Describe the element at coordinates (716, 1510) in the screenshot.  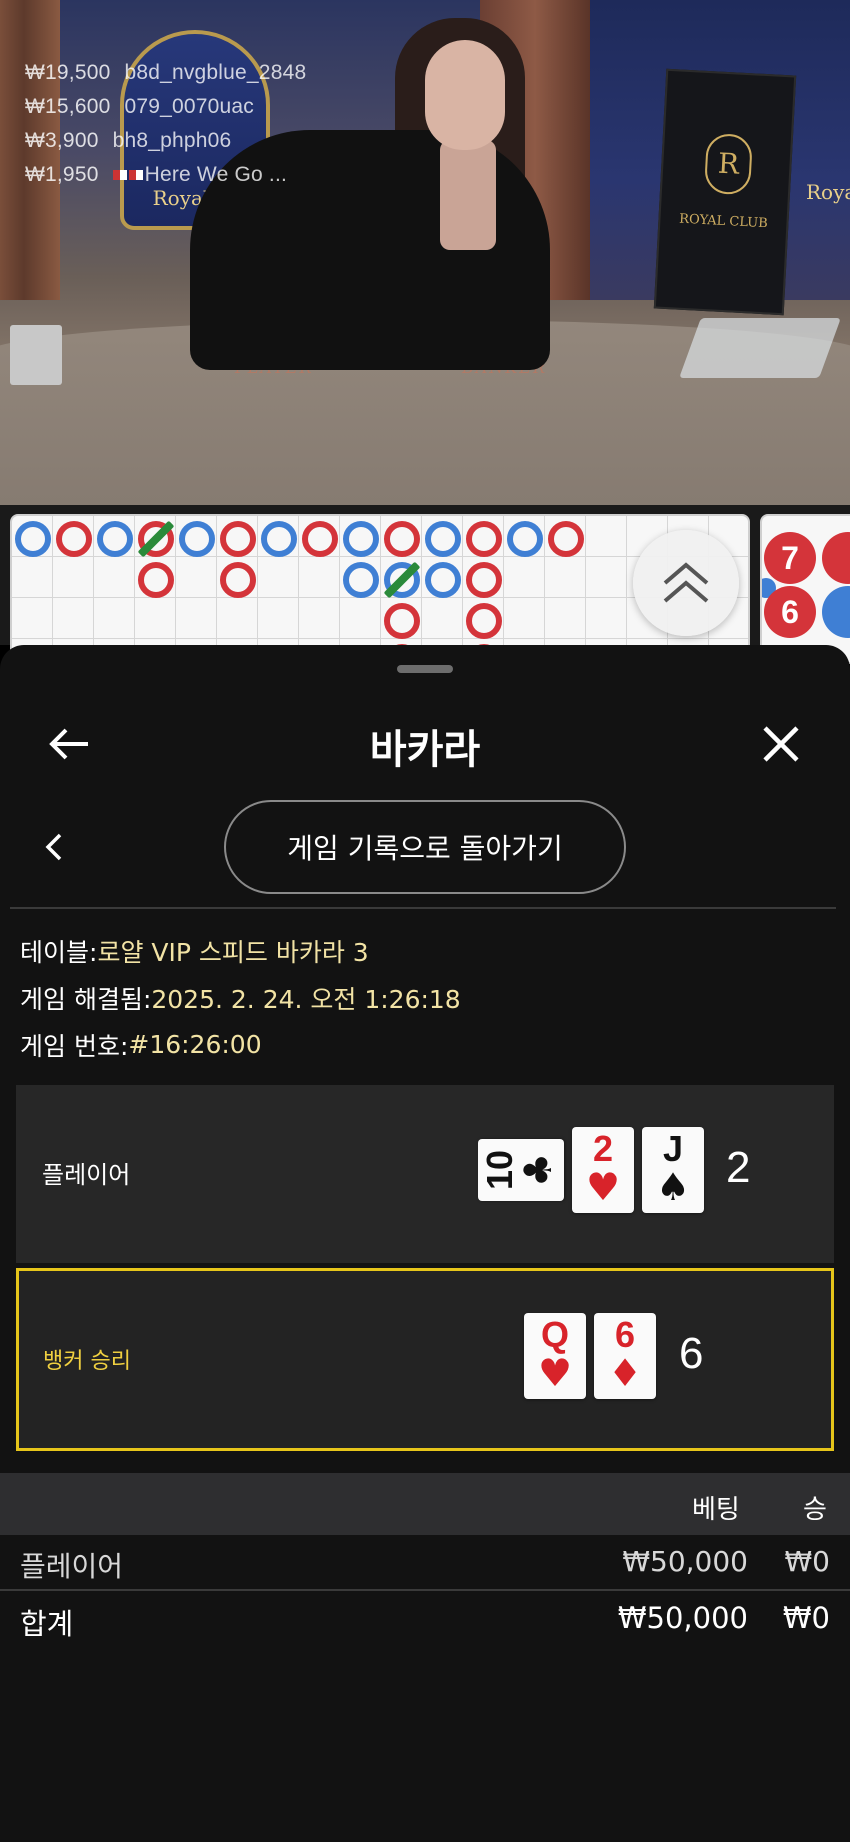
I see `column-bet: 베팅` at that location.